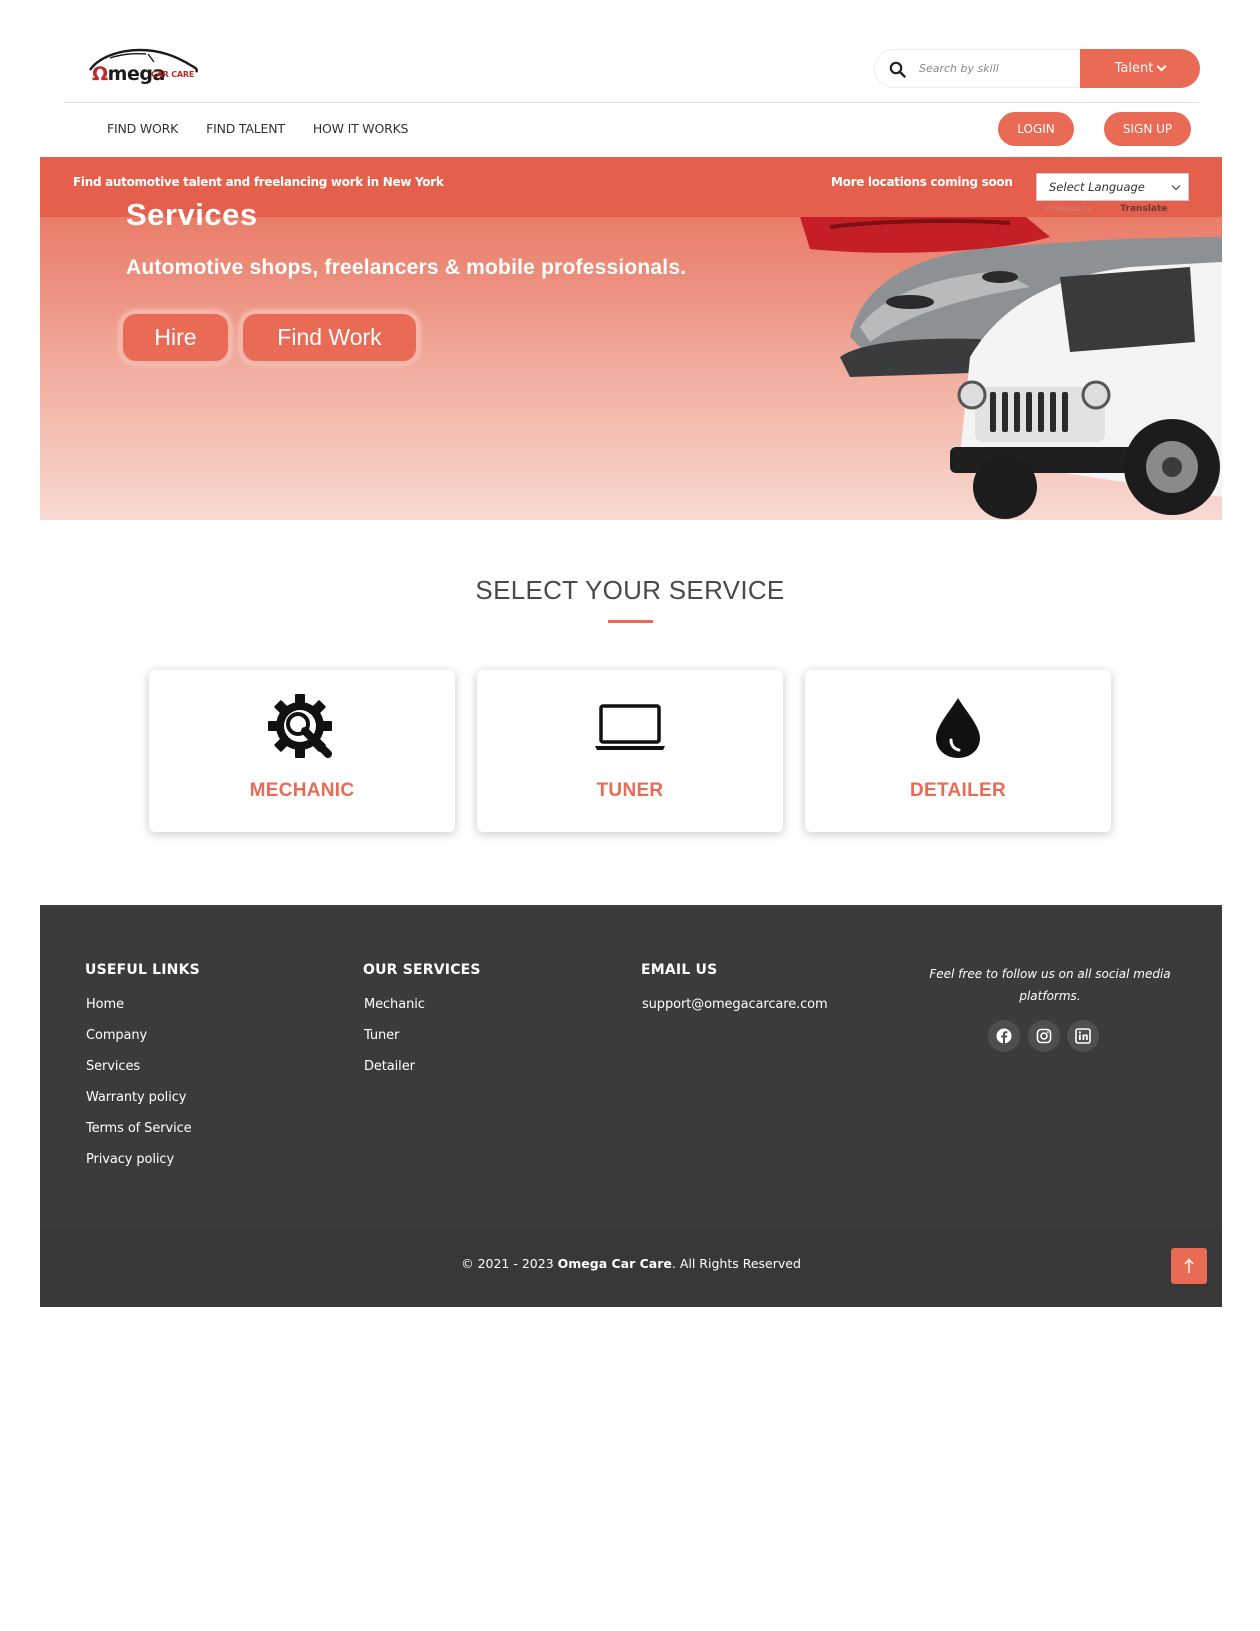  I want to click on our-services-title: OUR SERVICES, so click(422, 970).